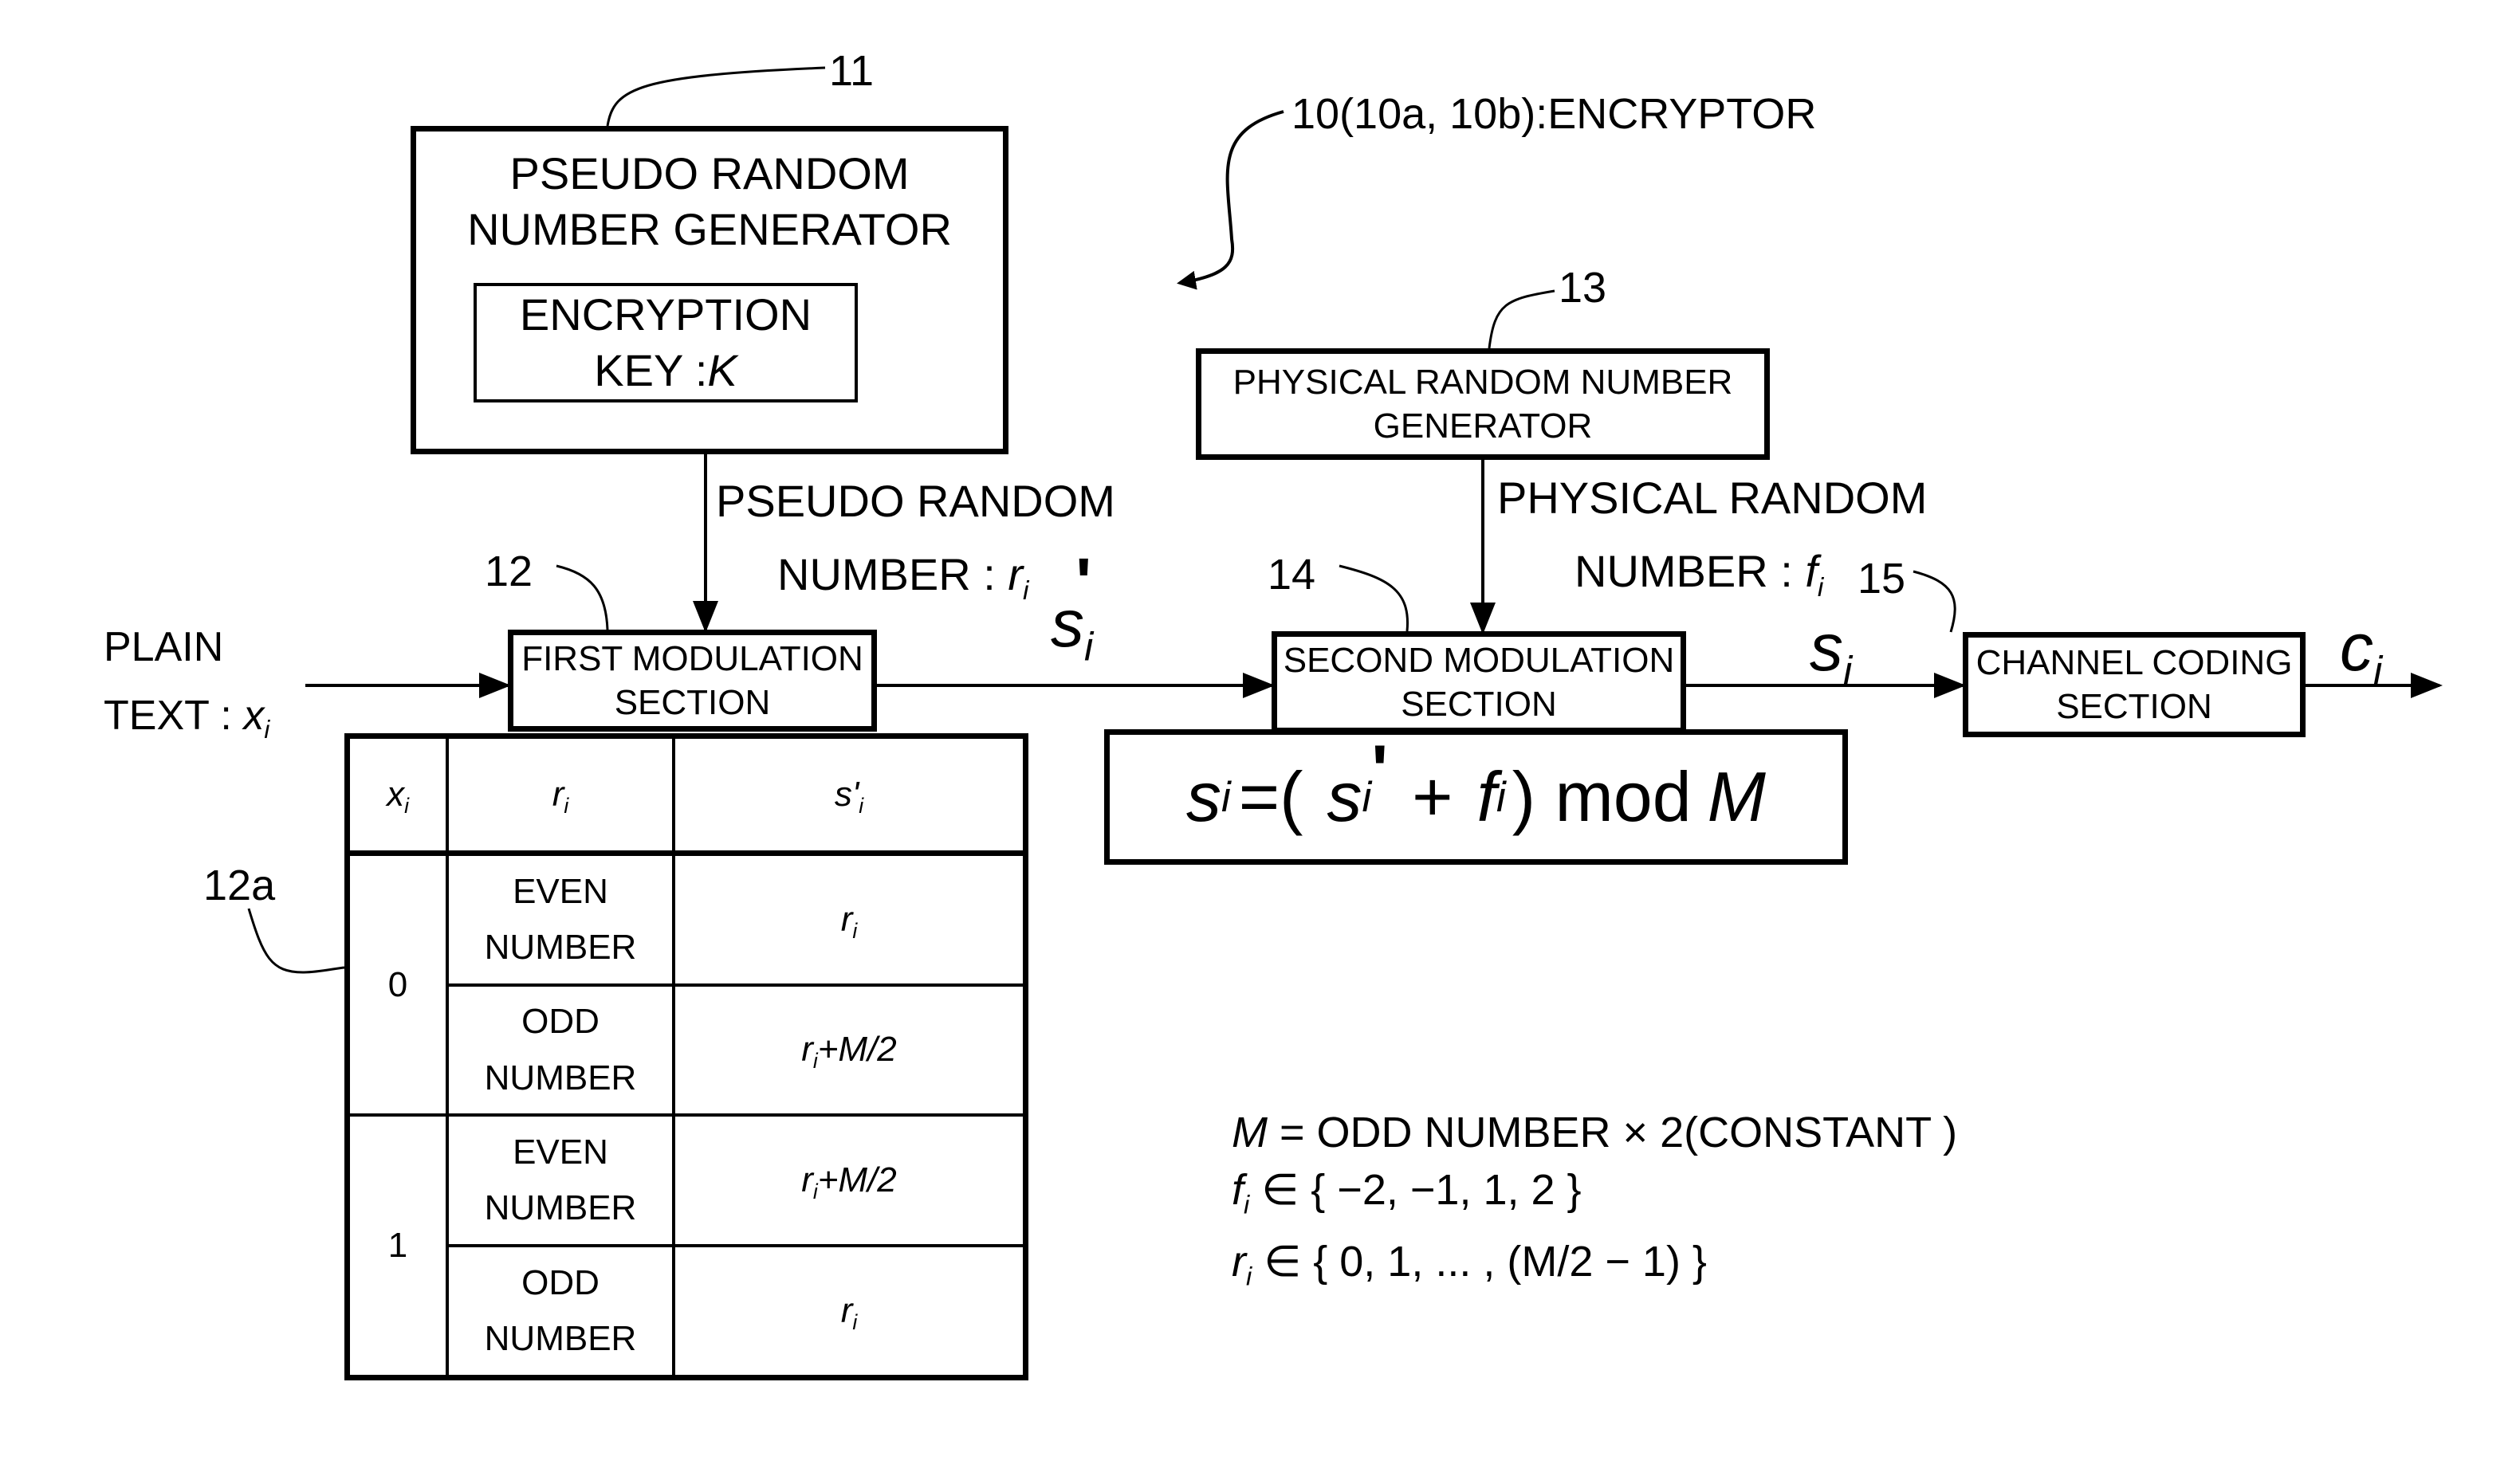 The height and width of the screenshot is (1484, 2520). What do you see at coordinates (651, 370) in the screenshot?
I see `key-prefix: KEY :` at bounding box center [651, 370].